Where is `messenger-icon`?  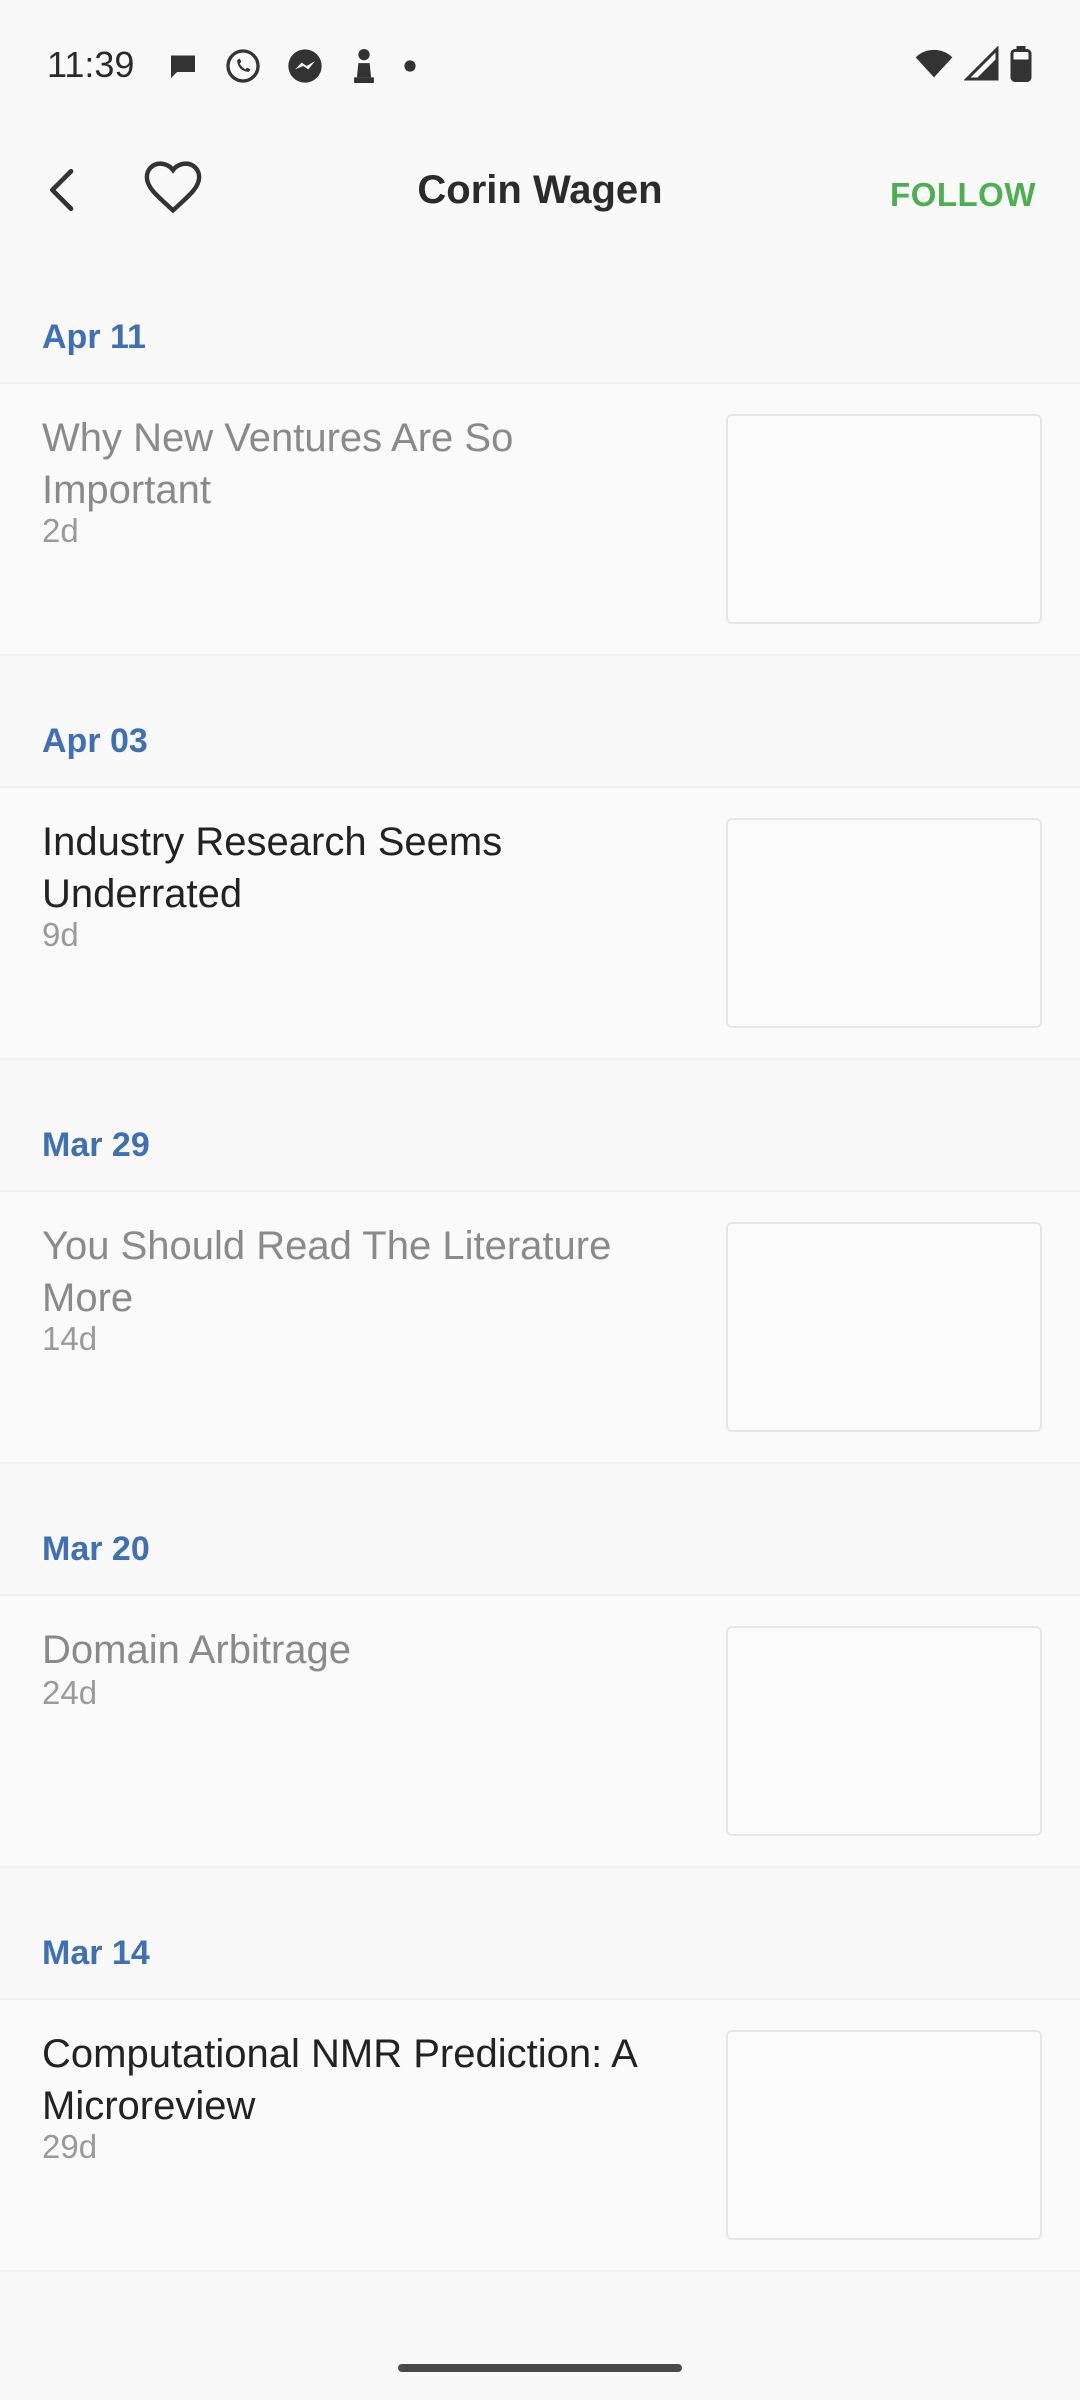
messenger-icon is located at coordinates (305, 66).